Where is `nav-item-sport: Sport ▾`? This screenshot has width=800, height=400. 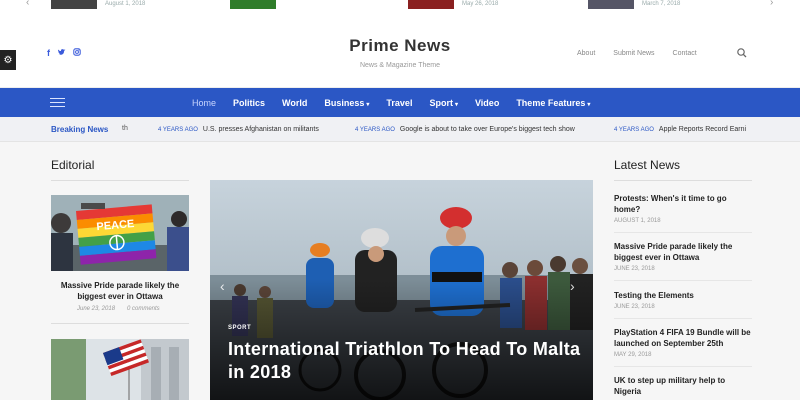
nav-item-sport: Sport ▾ is located at coordinates (443, 103).